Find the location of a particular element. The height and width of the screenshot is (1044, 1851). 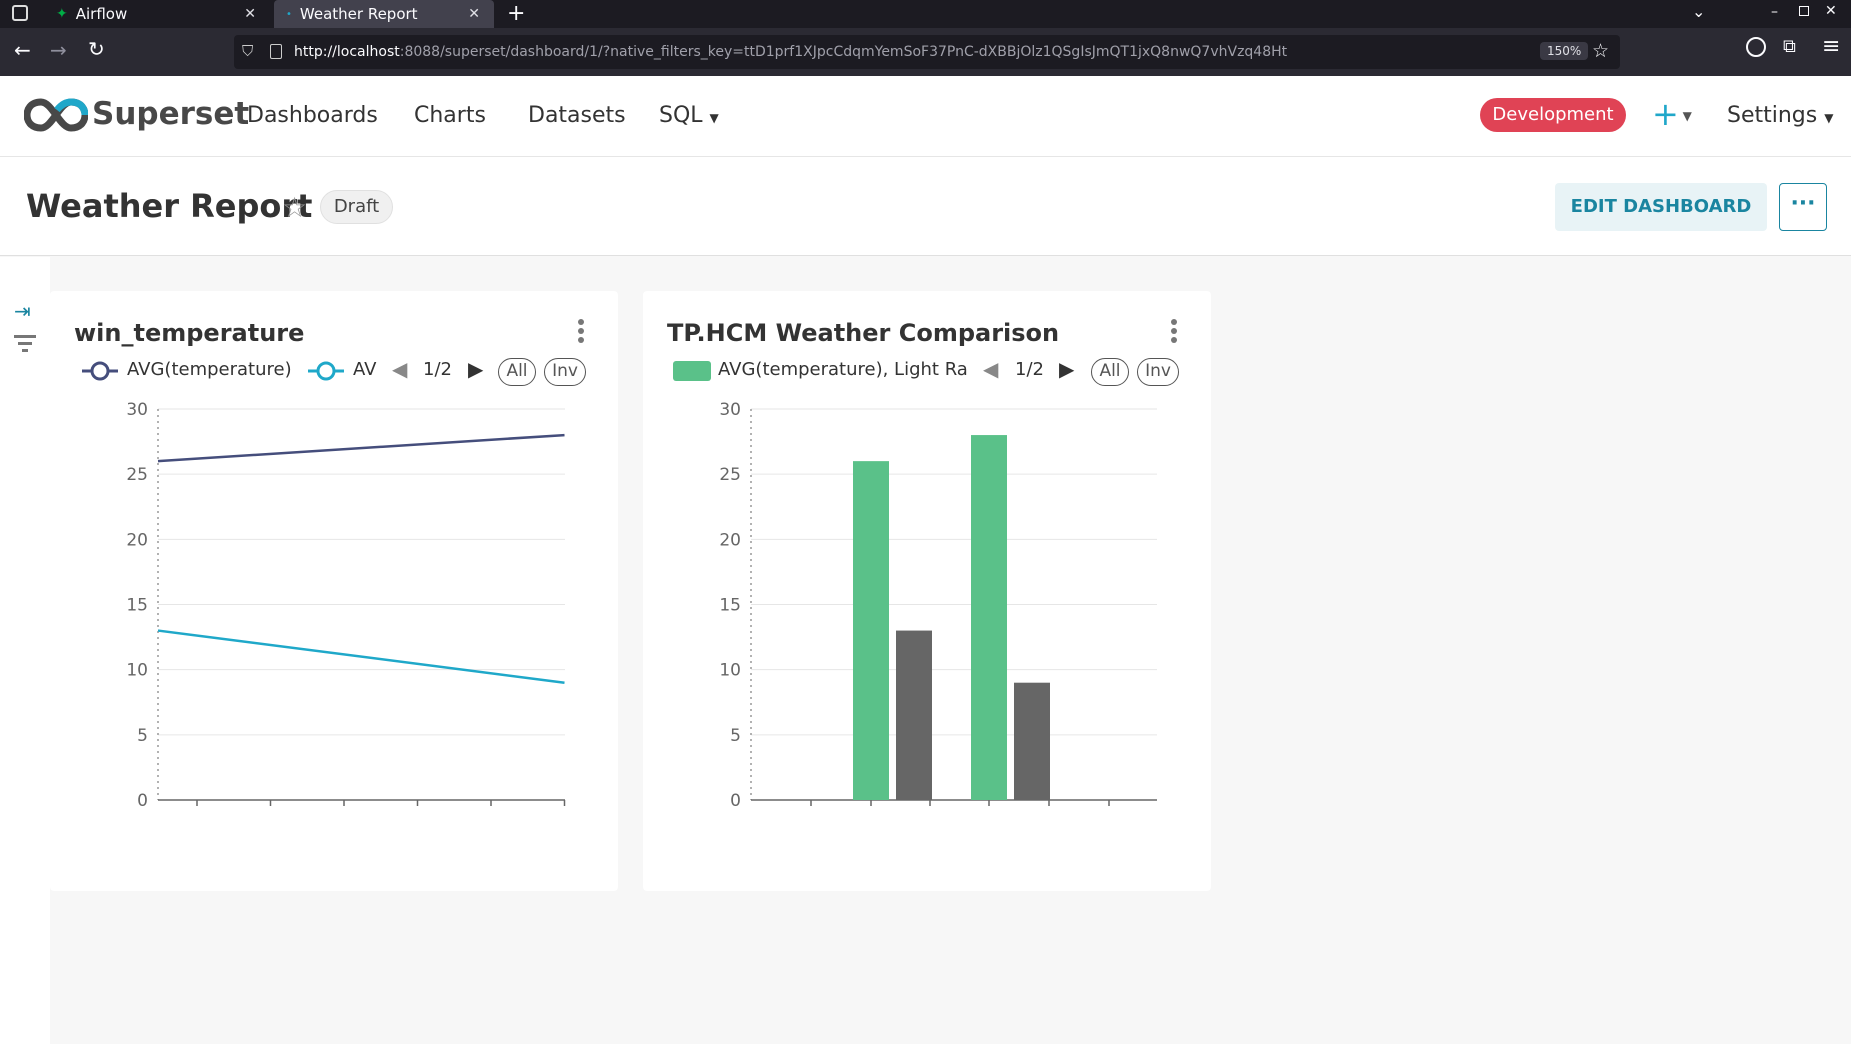

chart-title: win_temperature is located at coordinates (189, 333).